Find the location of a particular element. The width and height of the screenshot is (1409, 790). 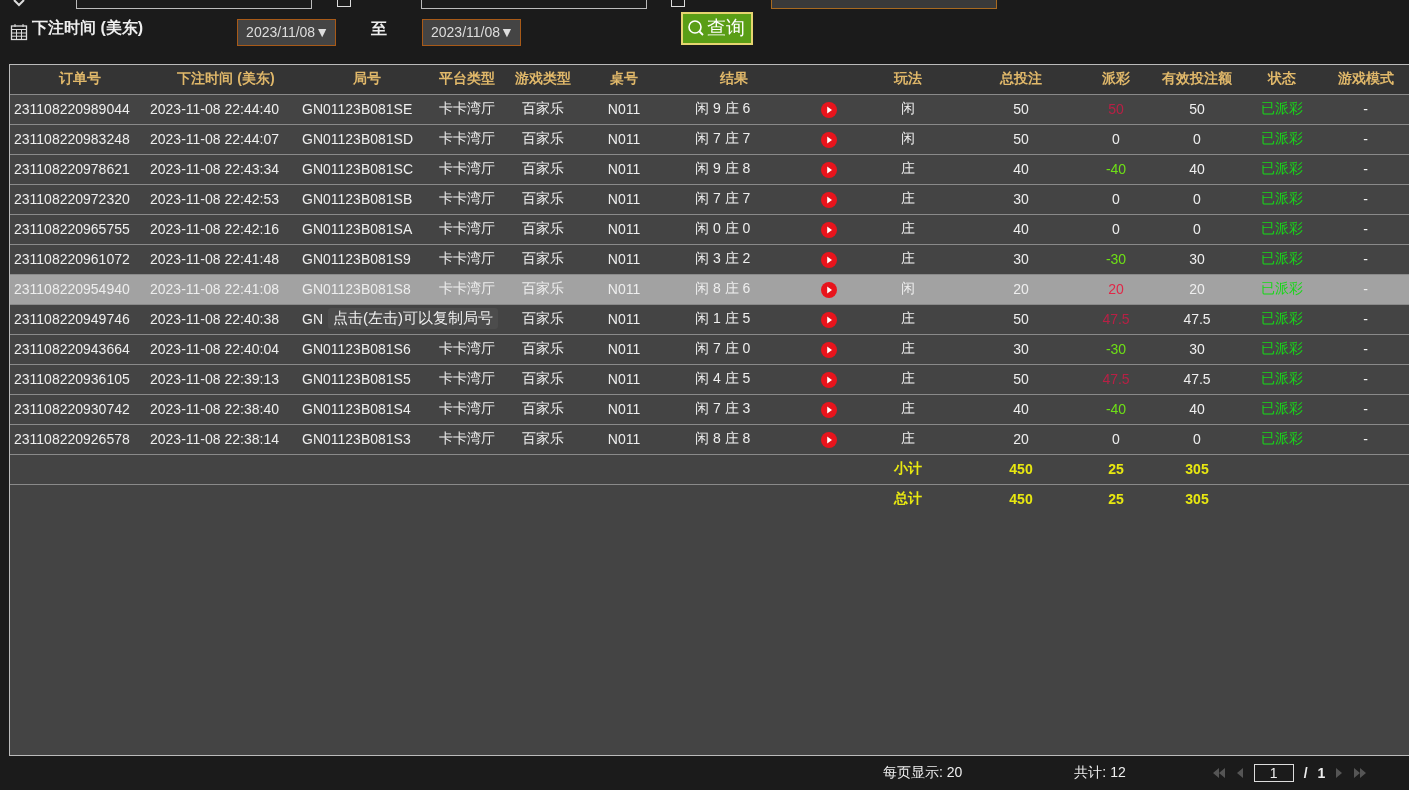

table-cell: -40 is located at coordinates (1116, 169).